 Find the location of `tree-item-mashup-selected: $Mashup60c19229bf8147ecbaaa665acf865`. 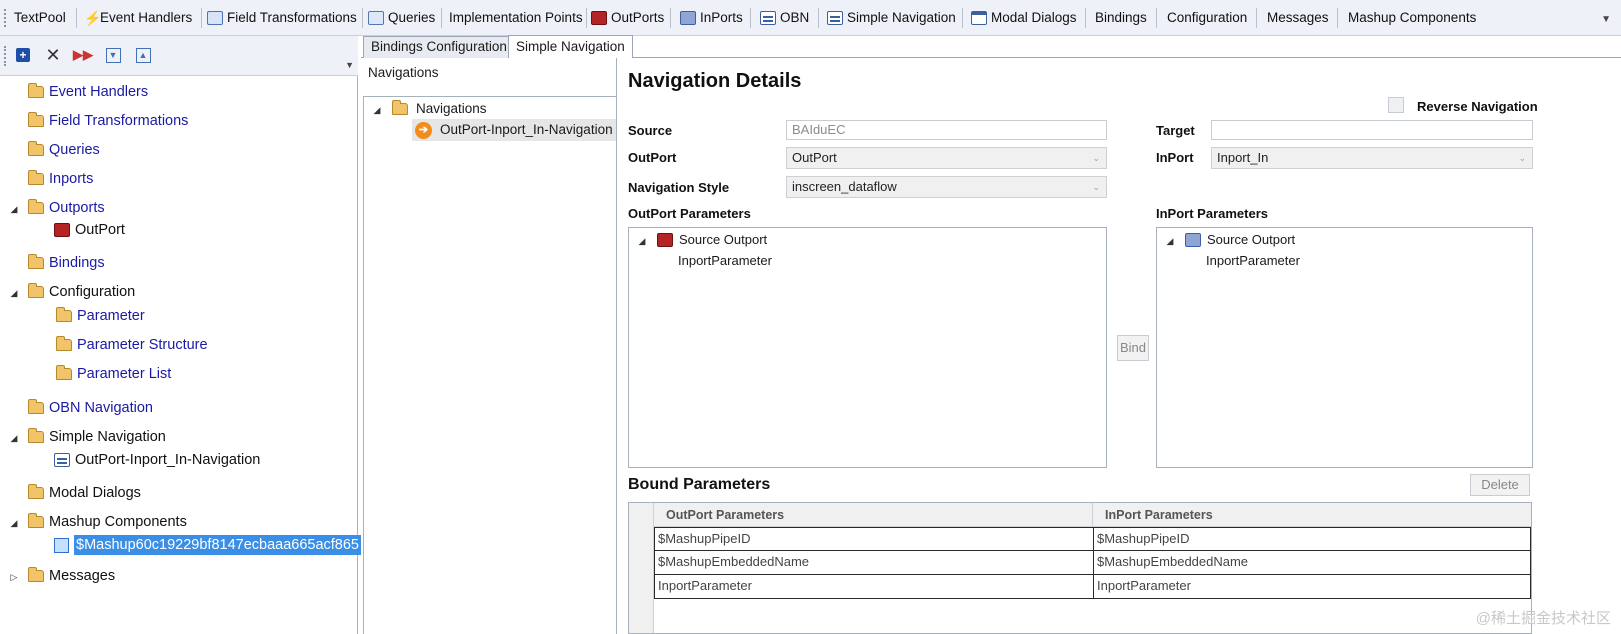

tree-item-mashup-selected: $Mashup60c19229bf8147ecbaaa665acf865 is located at coordinates (207, 545).